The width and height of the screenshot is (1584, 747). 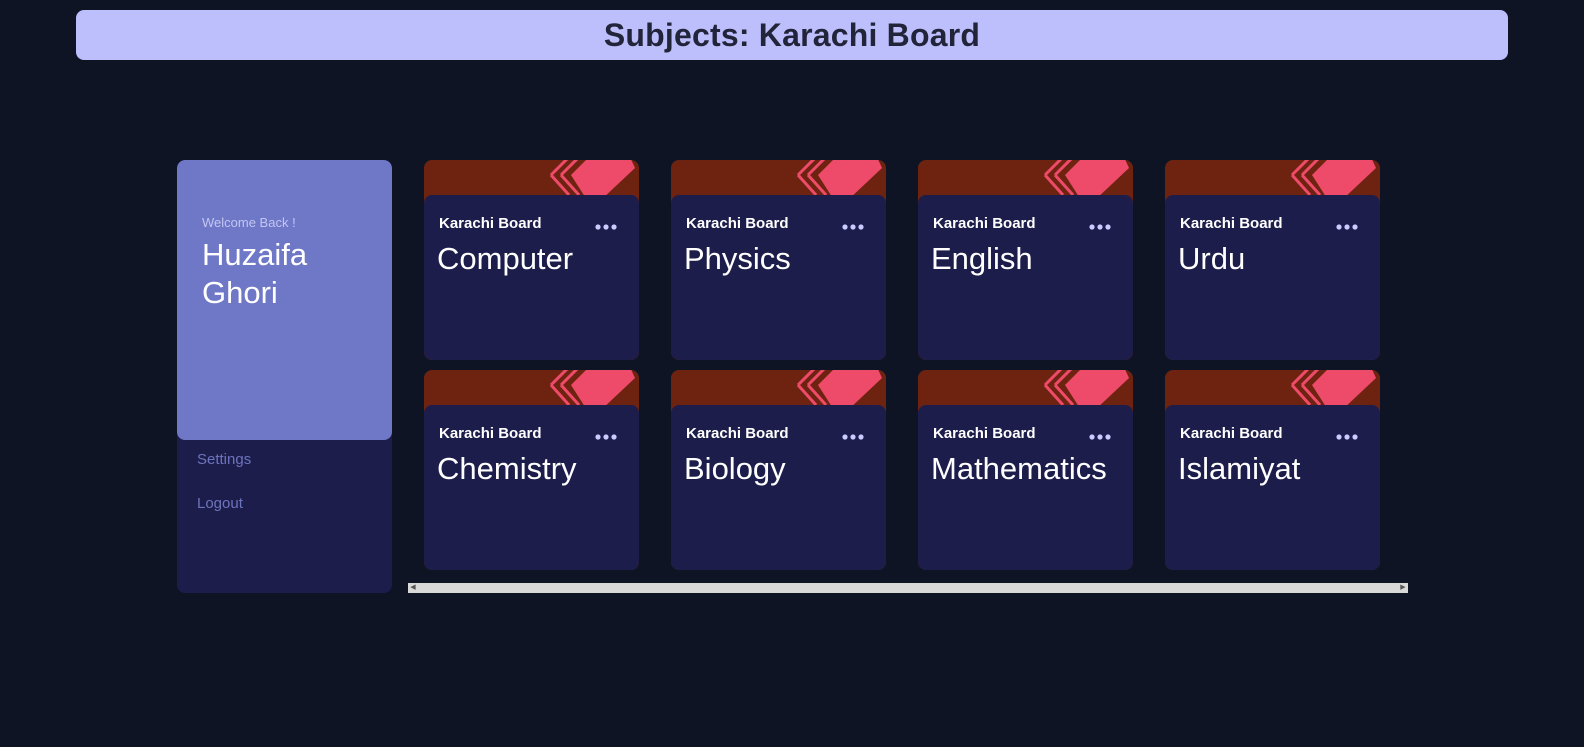 I want to click on page-title: Subjects: Karachi Board, so click(x=792, y=34).